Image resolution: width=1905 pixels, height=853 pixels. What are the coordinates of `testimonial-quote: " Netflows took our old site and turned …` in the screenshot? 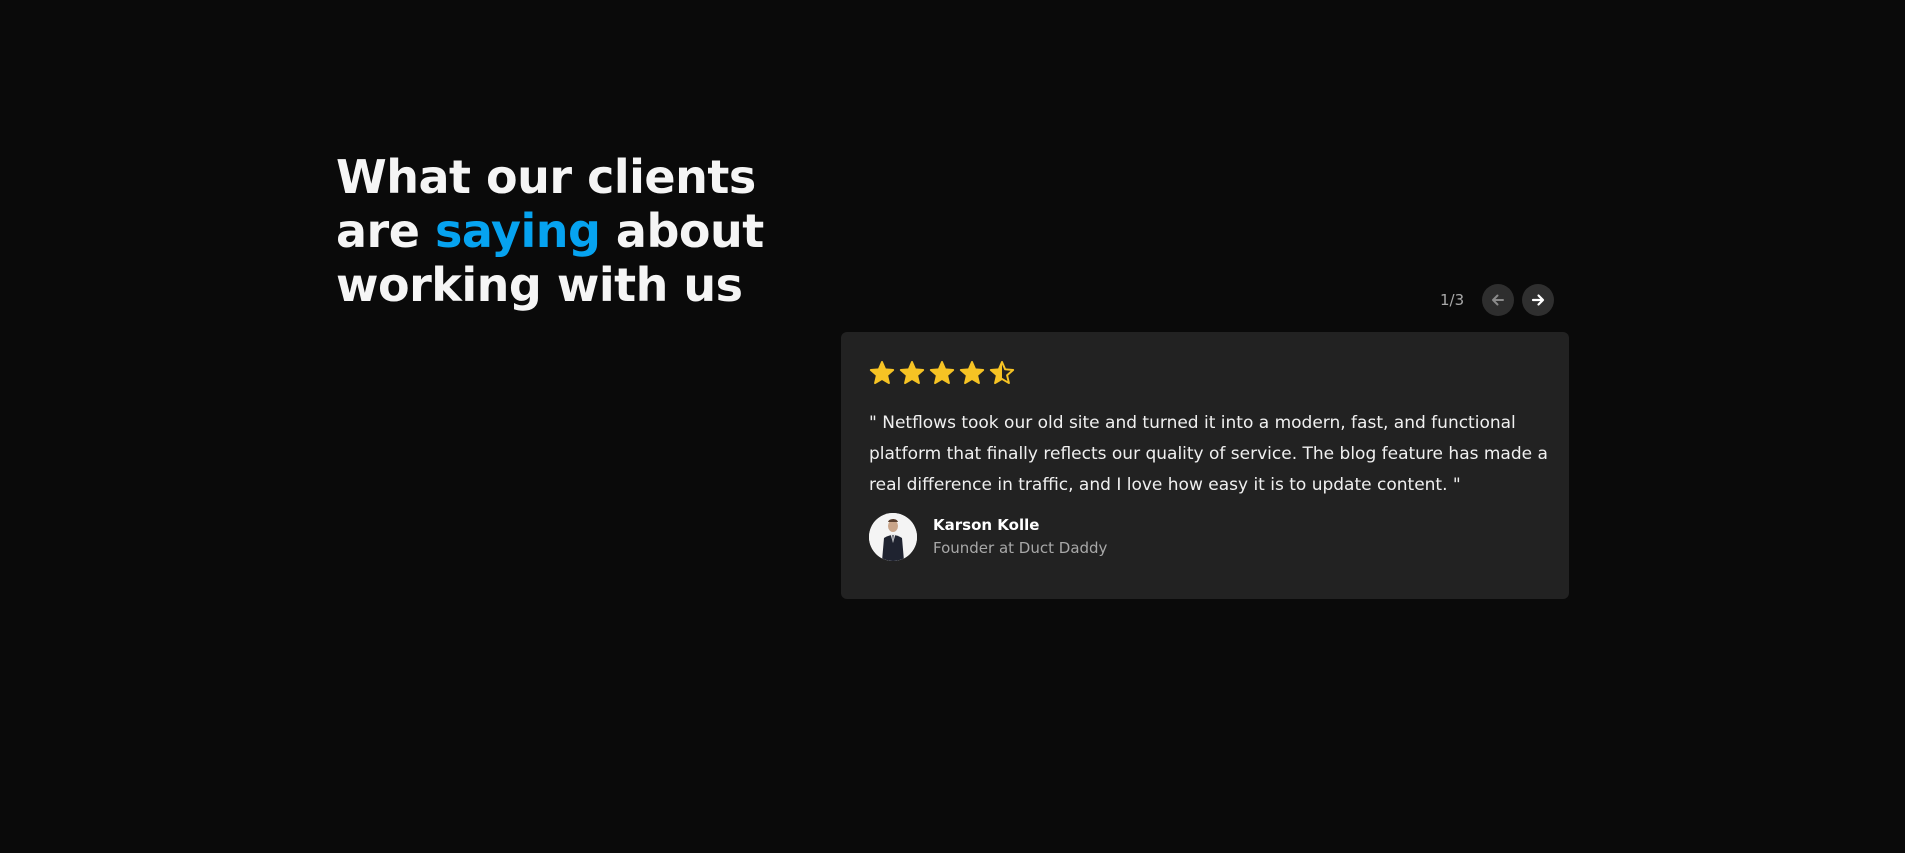 It's located at (1208, 454).